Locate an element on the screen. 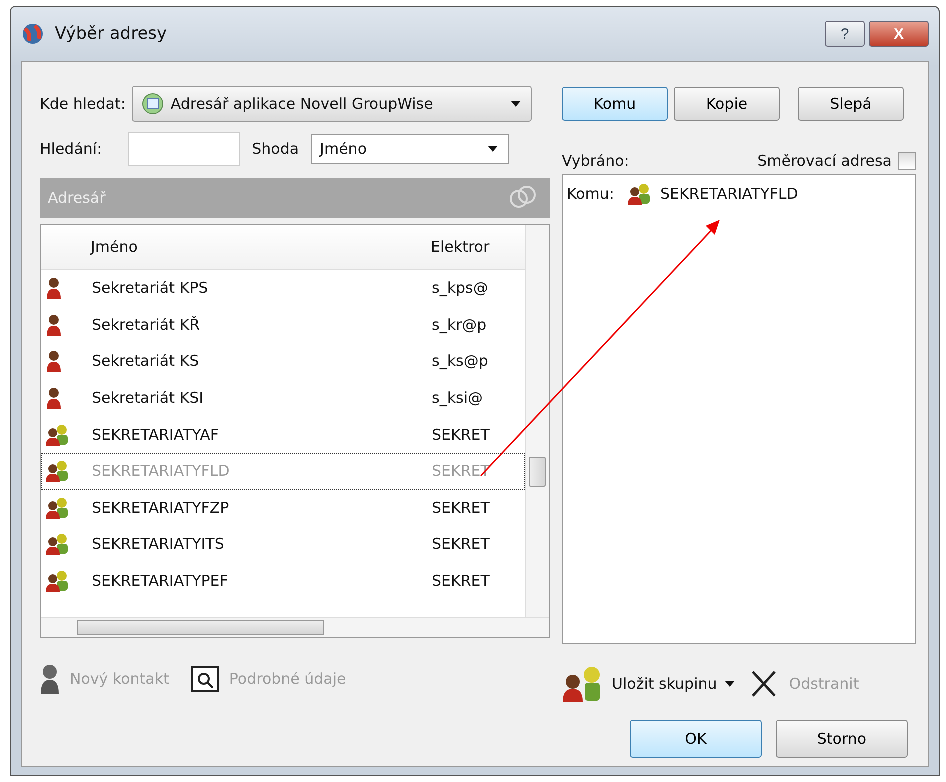 Image resolution: width=946 pixels, height=782 pixels. globe-icon is located at coordinates (33, 34).